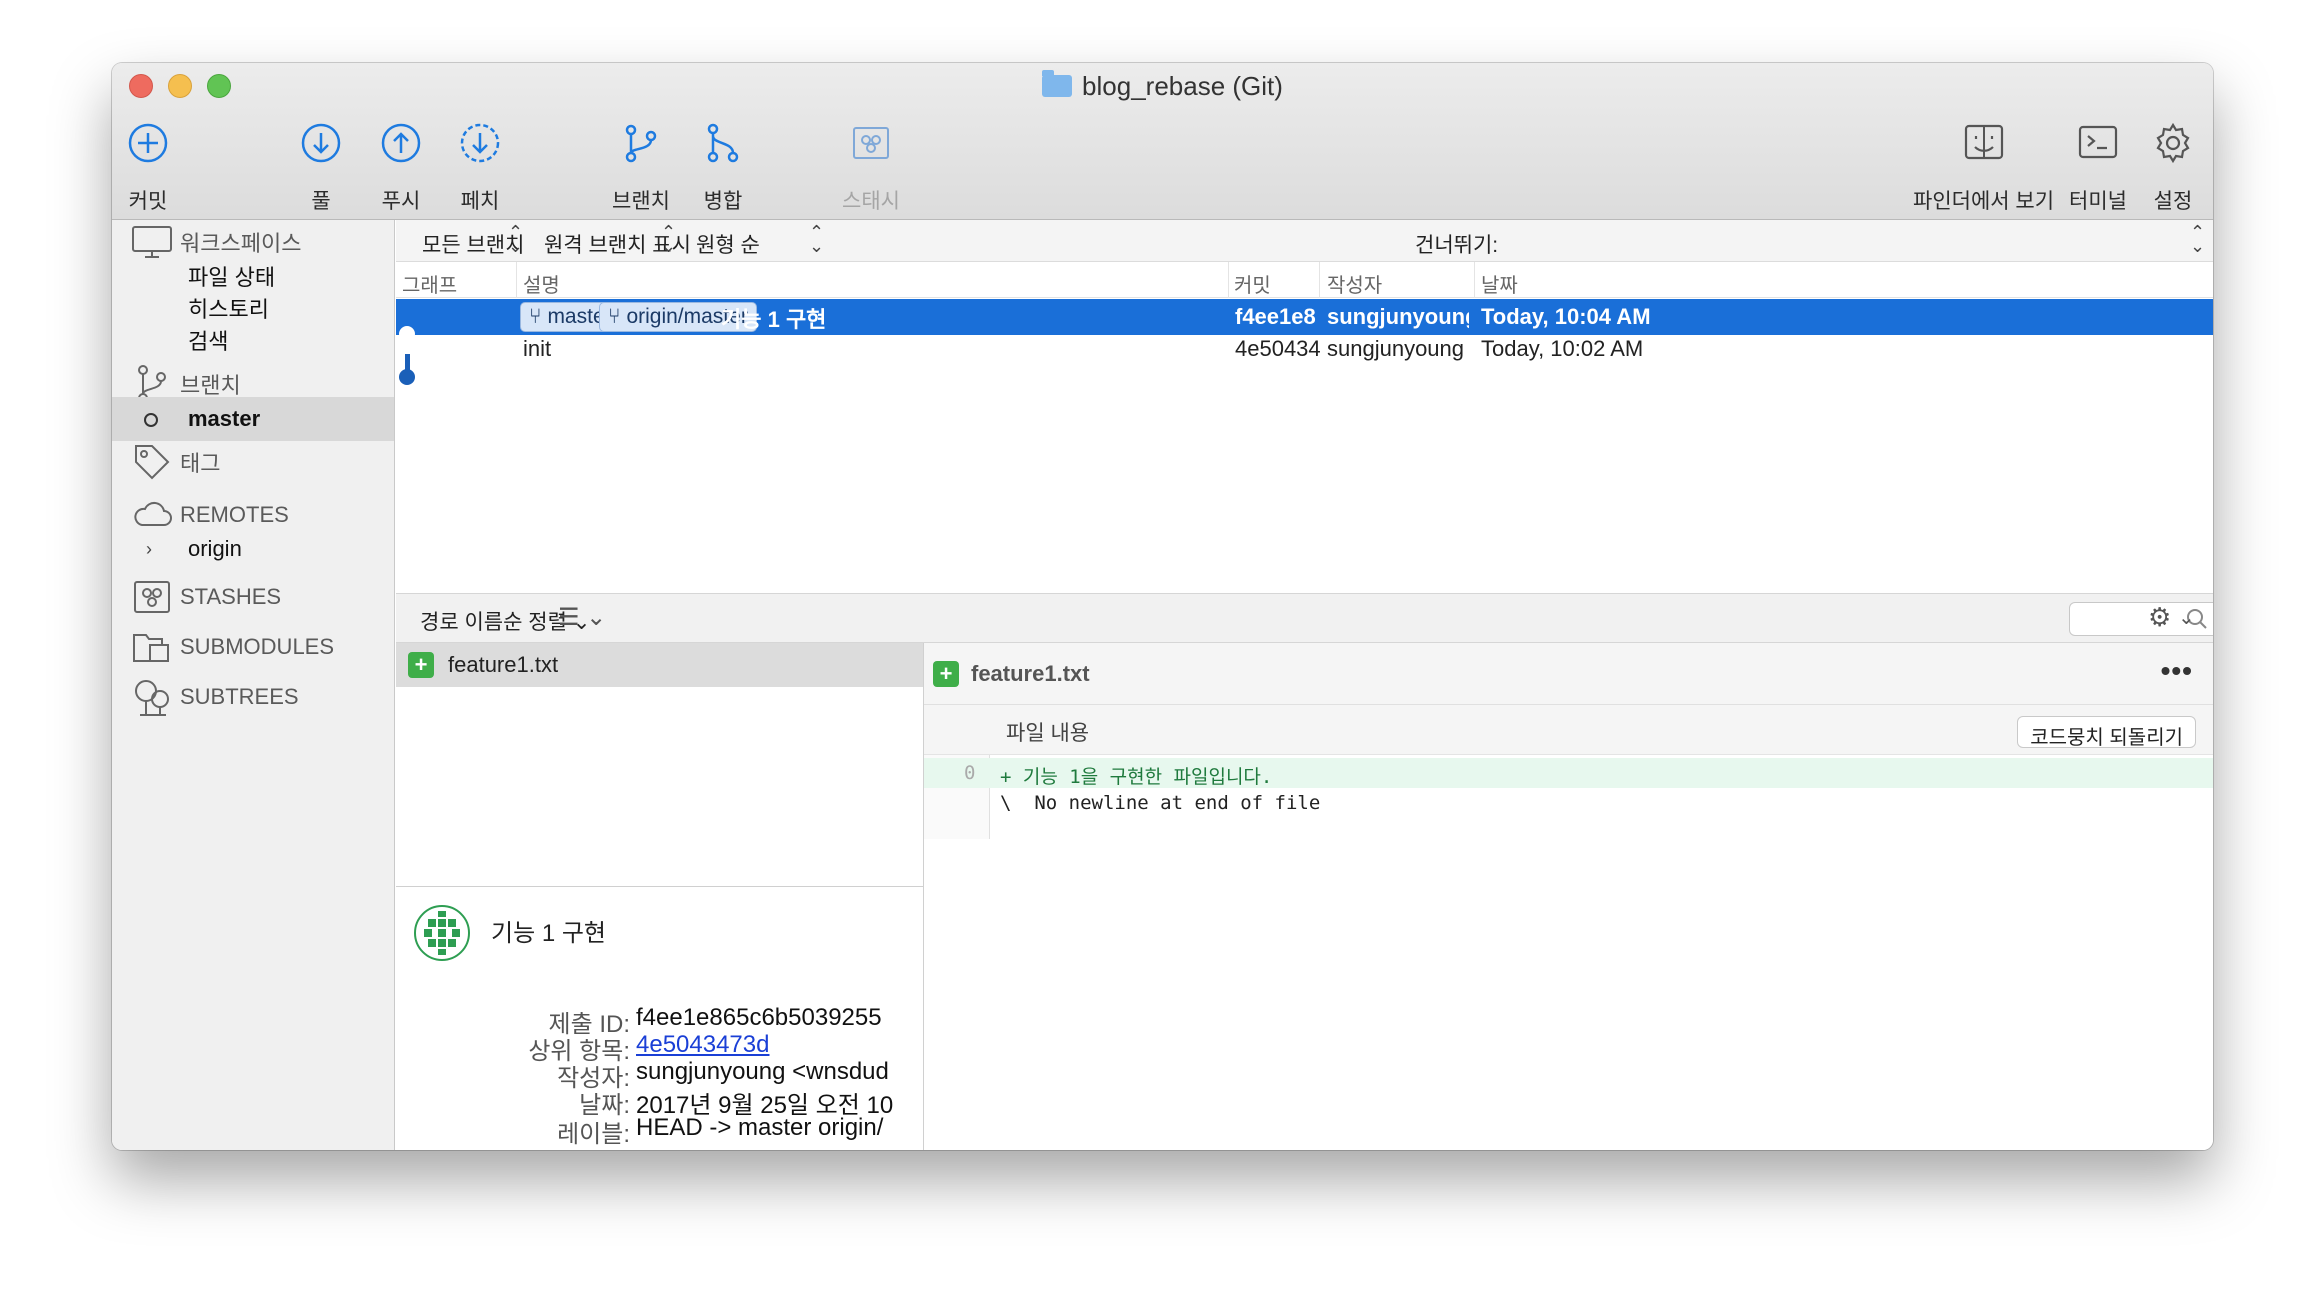 This screenshot has height=1310, width=2324. What do you see at coordinates (659, 665) in the screenshot?
I see `file-row: + feature1.txt` at bounding box center [659, 665].